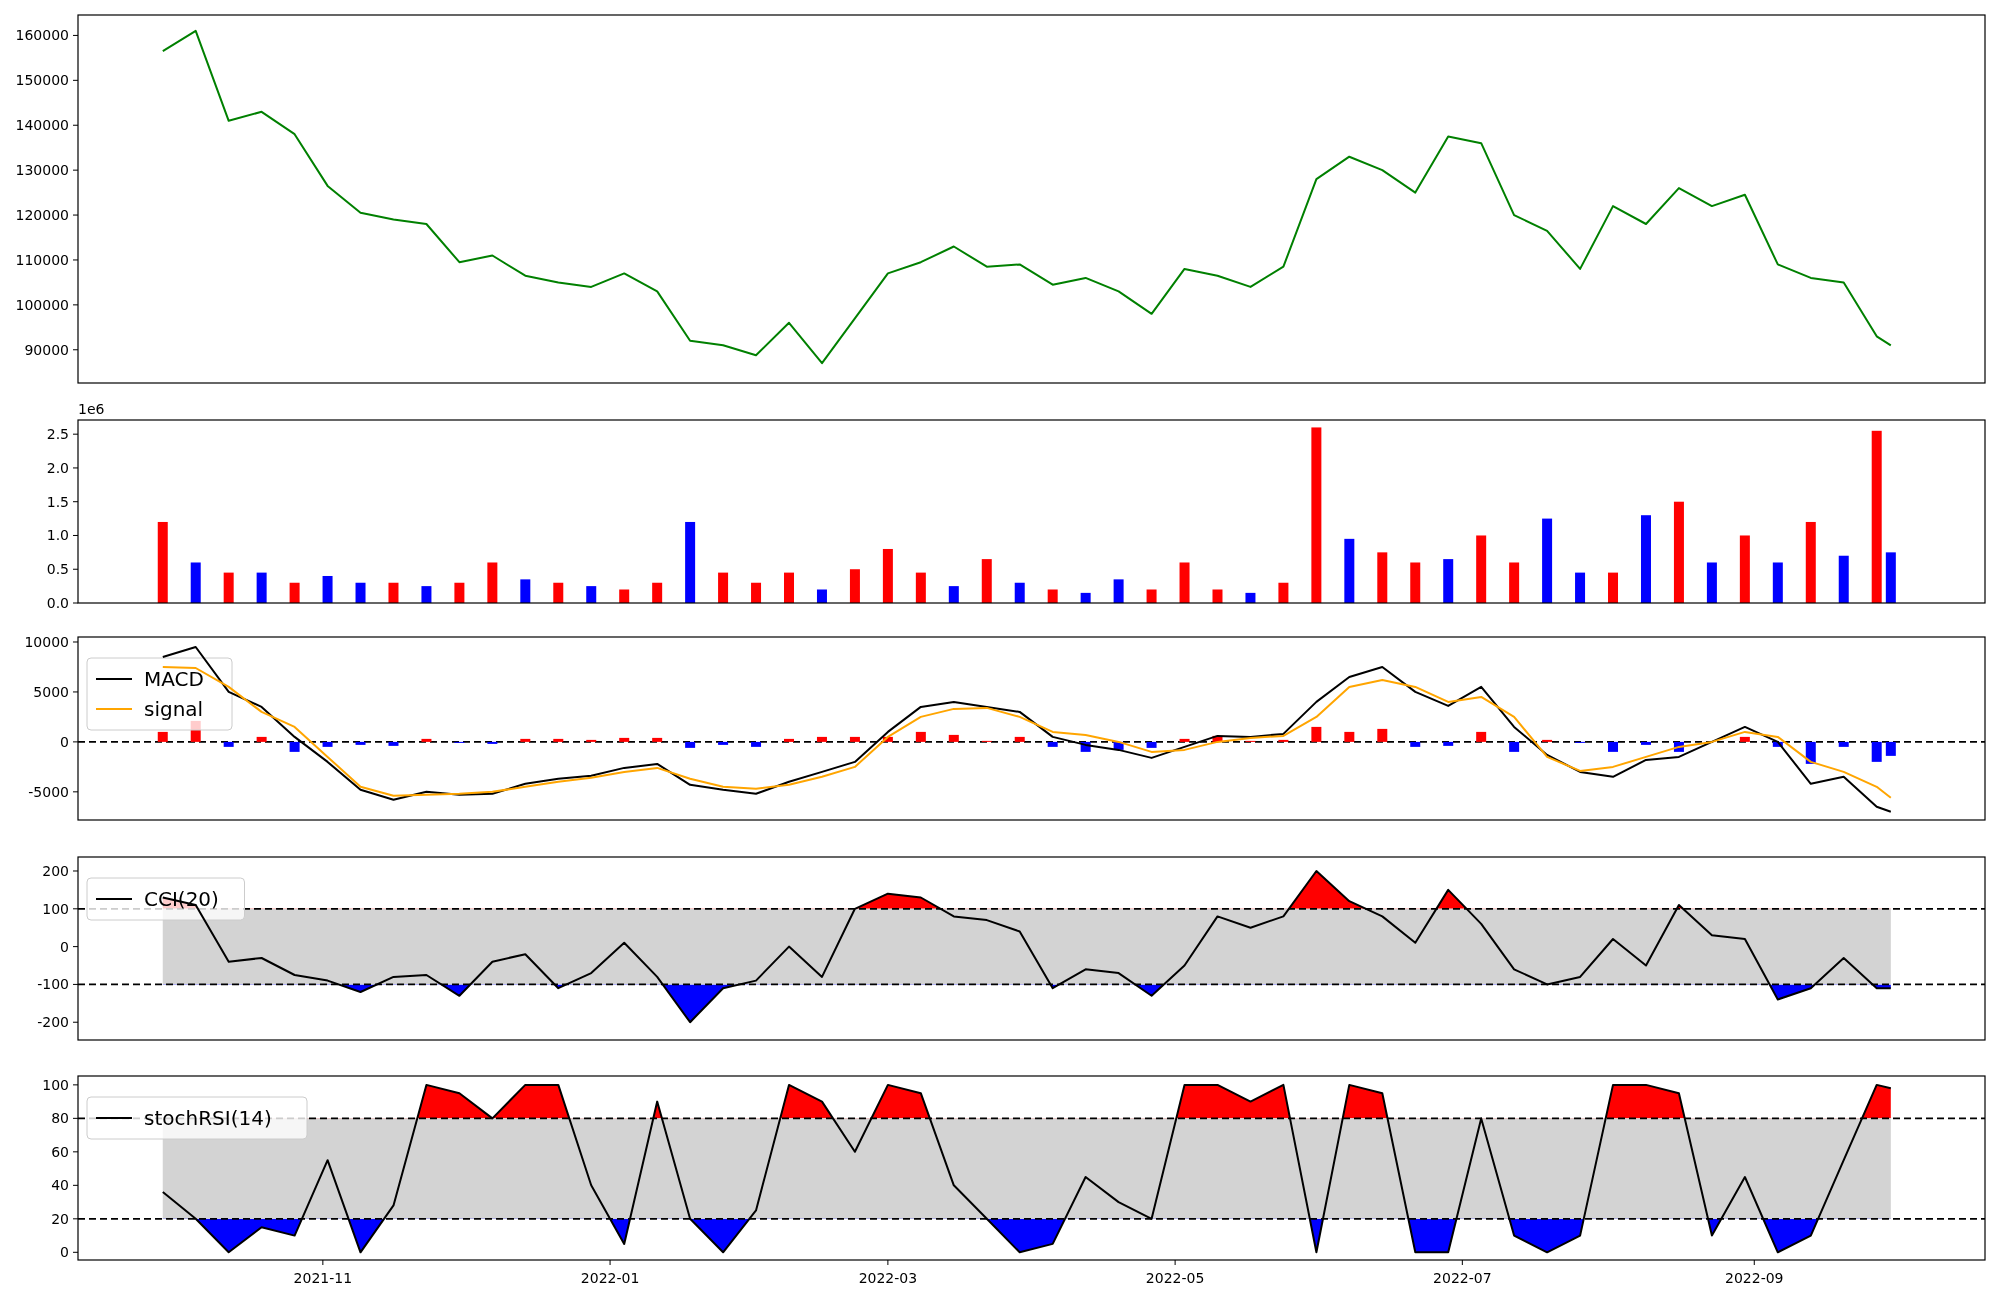  I want to click on axis-tick-label: 2022-03, so click(888, 1278).